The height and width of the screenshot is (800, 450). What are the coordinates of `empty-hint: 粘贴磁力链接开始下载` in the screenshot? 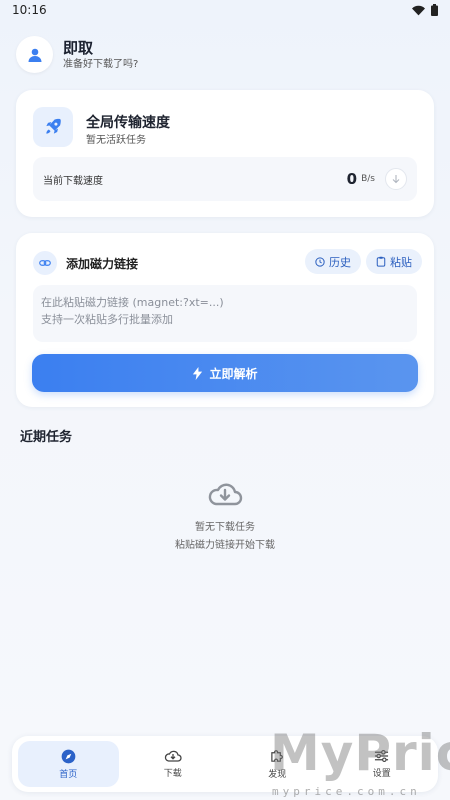 It's located at (225, 545).